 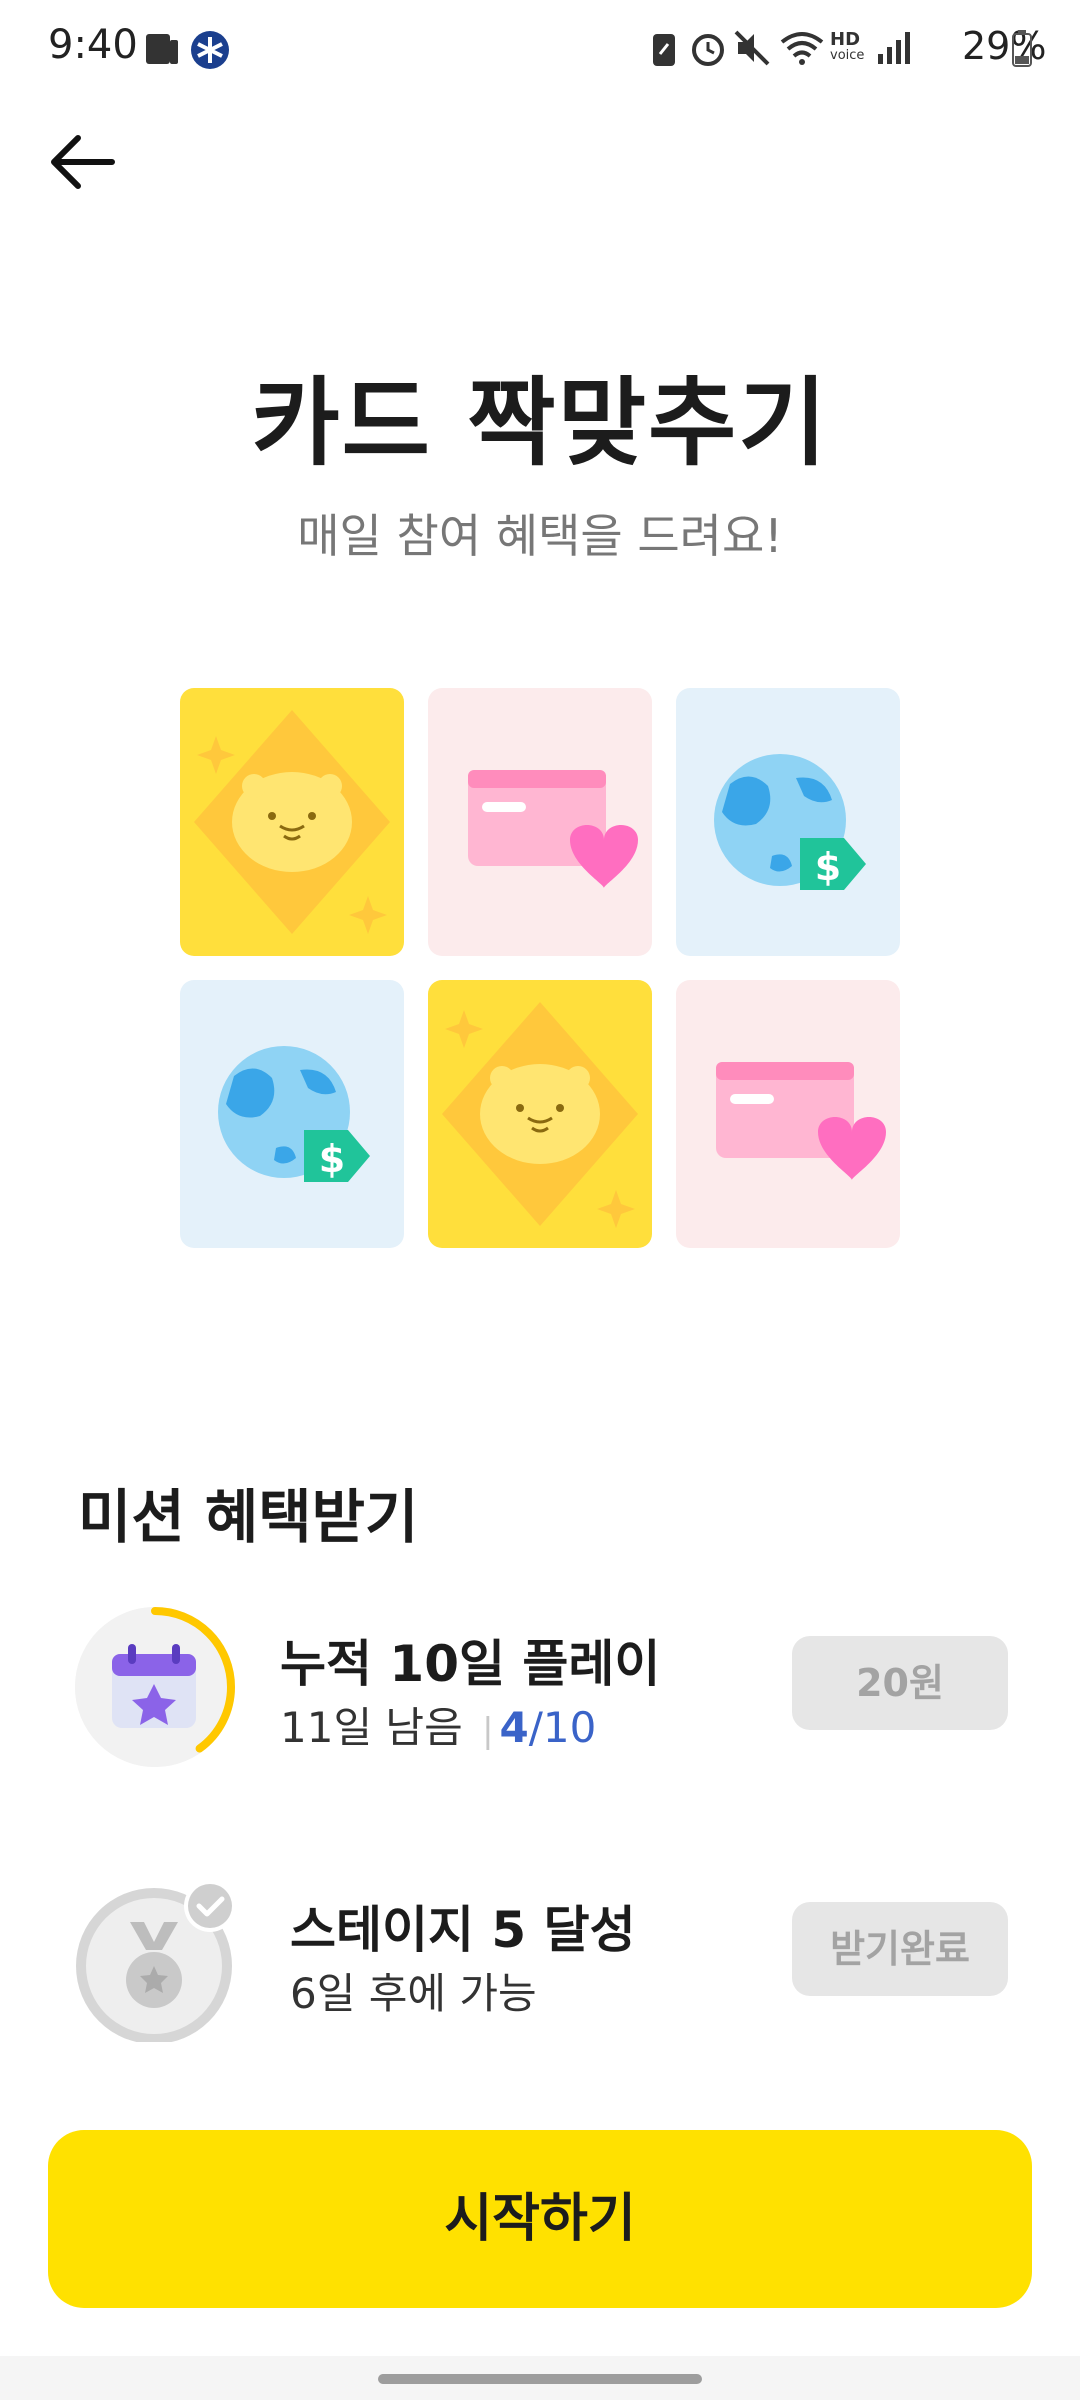 I want to click on status-time: 9:40, so click(x=93, y=45).